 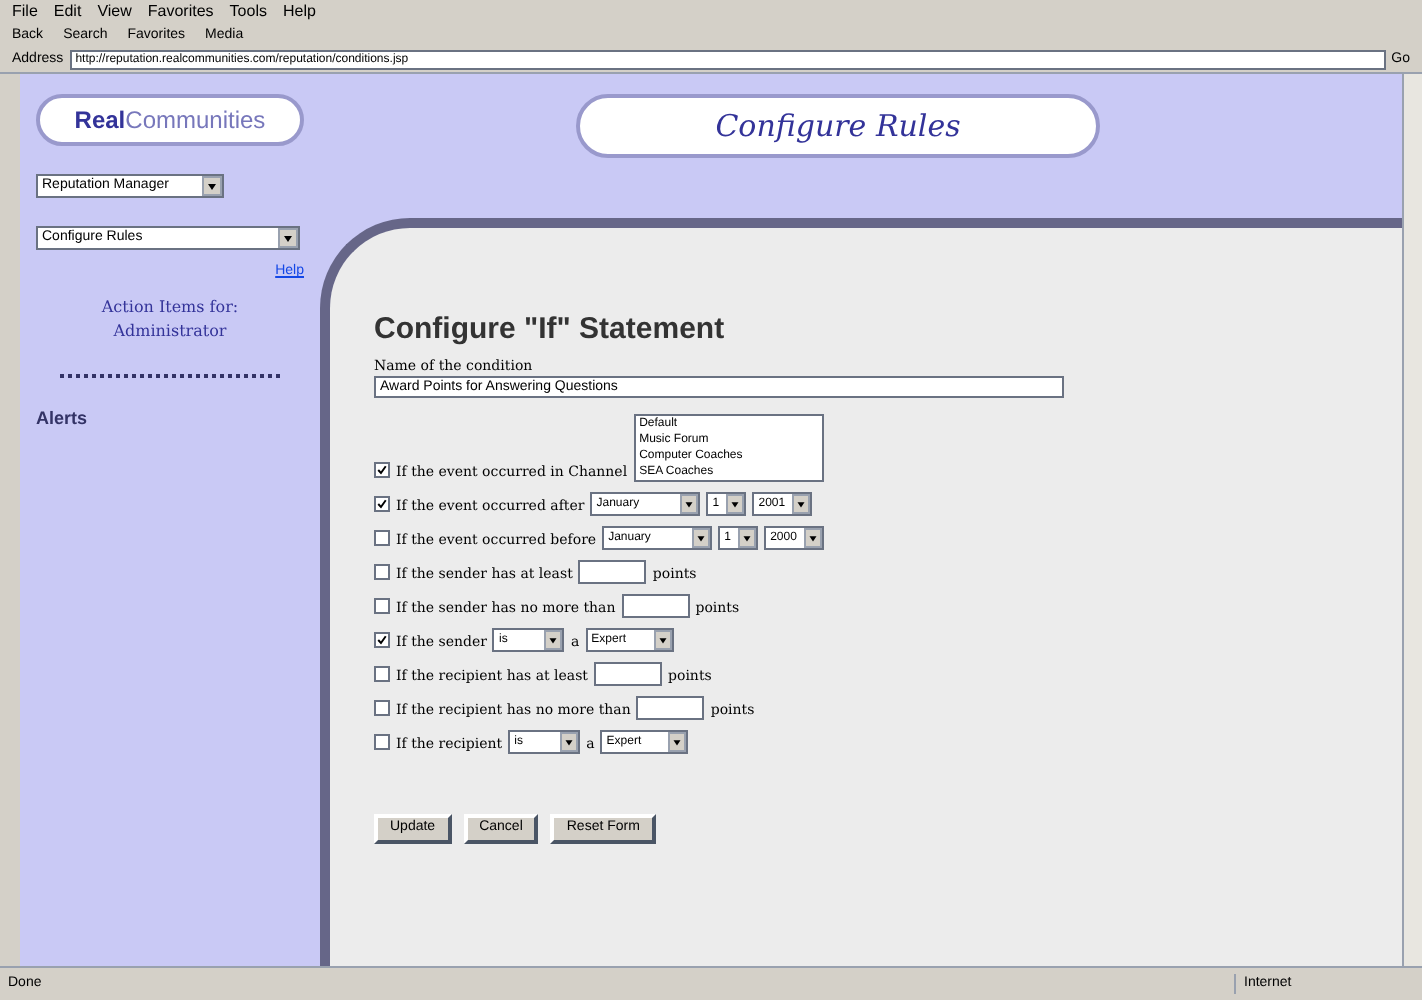 What do you see at coordinates (550, 330) in the screenshot?
I see `form-heading: Configure "If" Statement` at bounding box center [550, 330].